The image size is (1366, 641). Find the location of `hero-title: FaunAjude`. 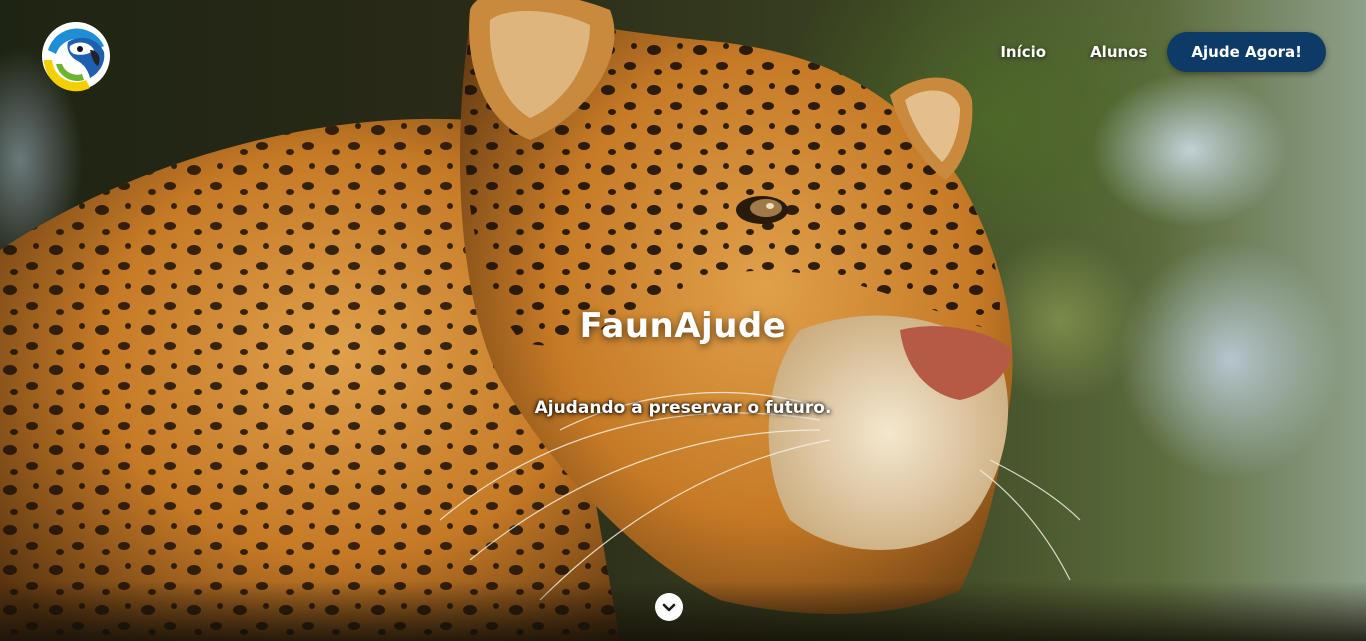

hero-title: FaunAjude is located at coordinates (683, 326).